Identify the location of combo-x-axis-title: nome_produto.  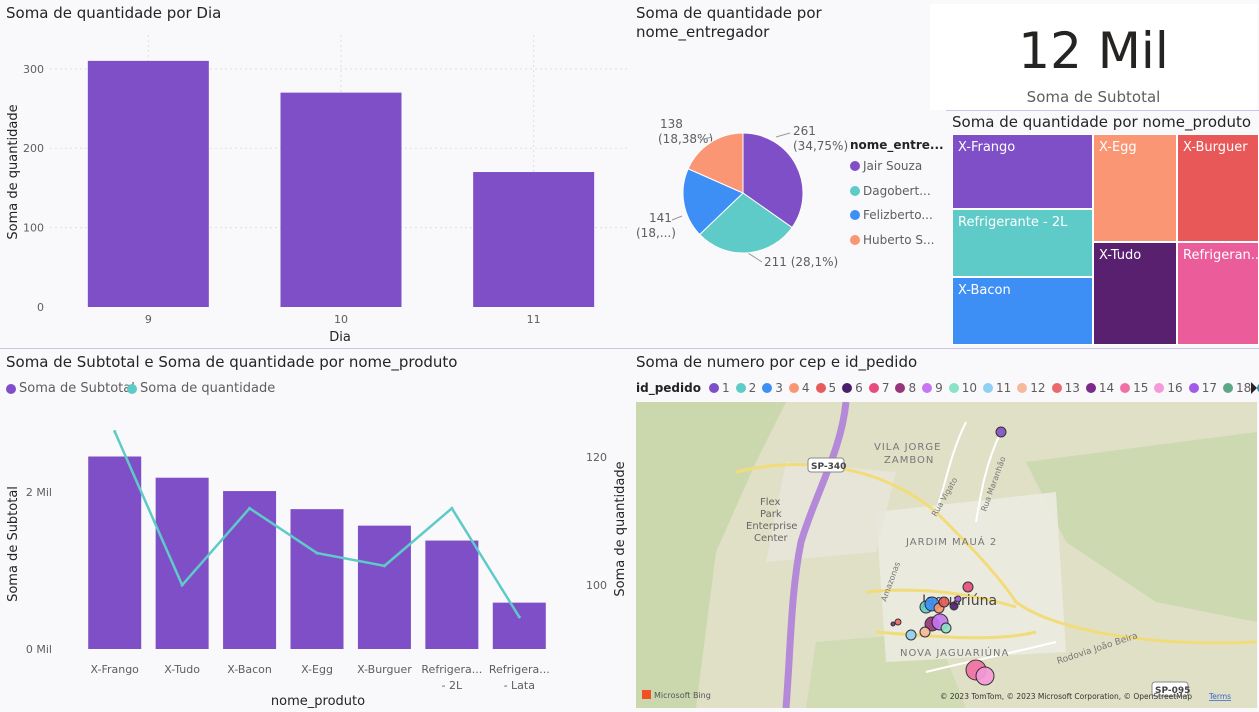
(318, 701).